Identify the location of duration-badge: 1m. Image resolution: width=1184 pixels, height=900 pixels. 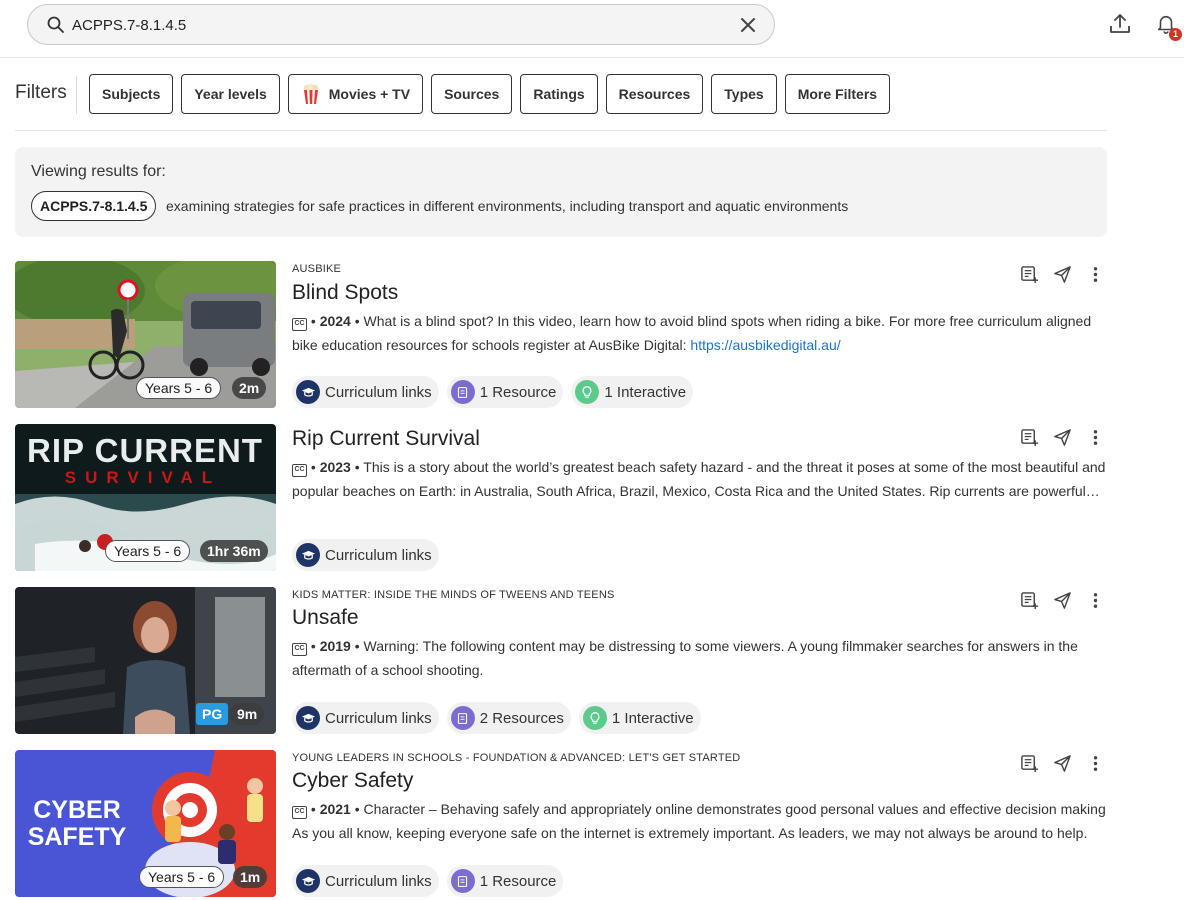
(250, 877).